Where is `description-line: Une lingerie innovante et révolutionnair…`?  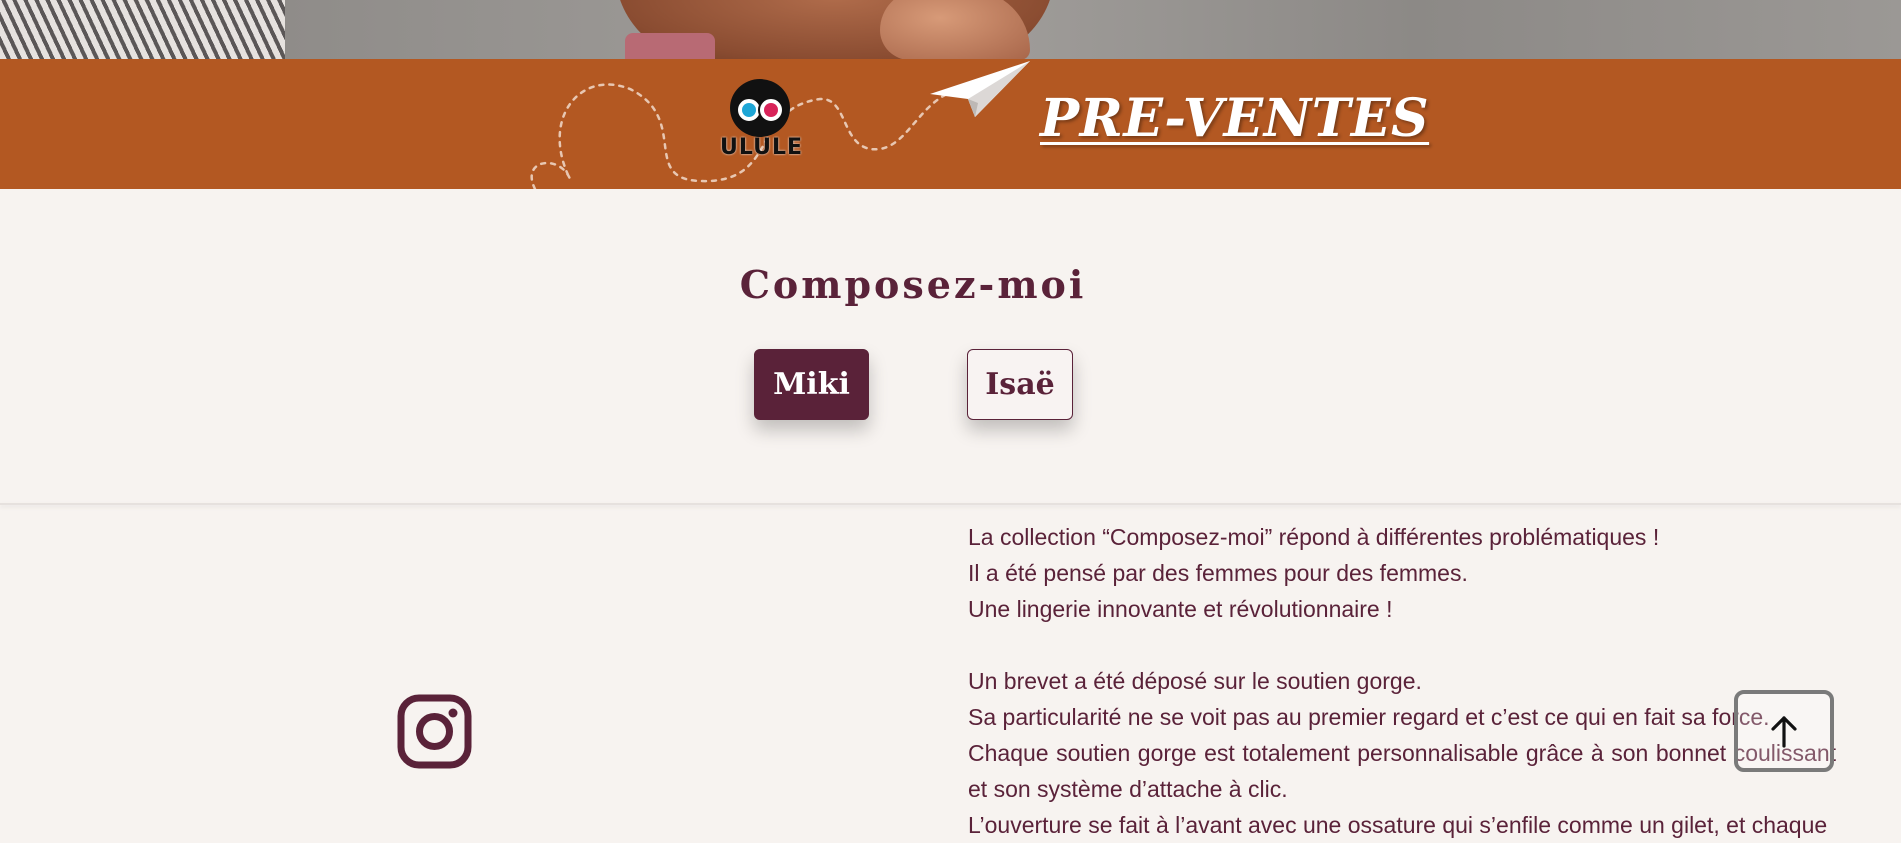
description-line: Une lingerie innovante et révolutionnair… is located at coordinates (1180, 609).